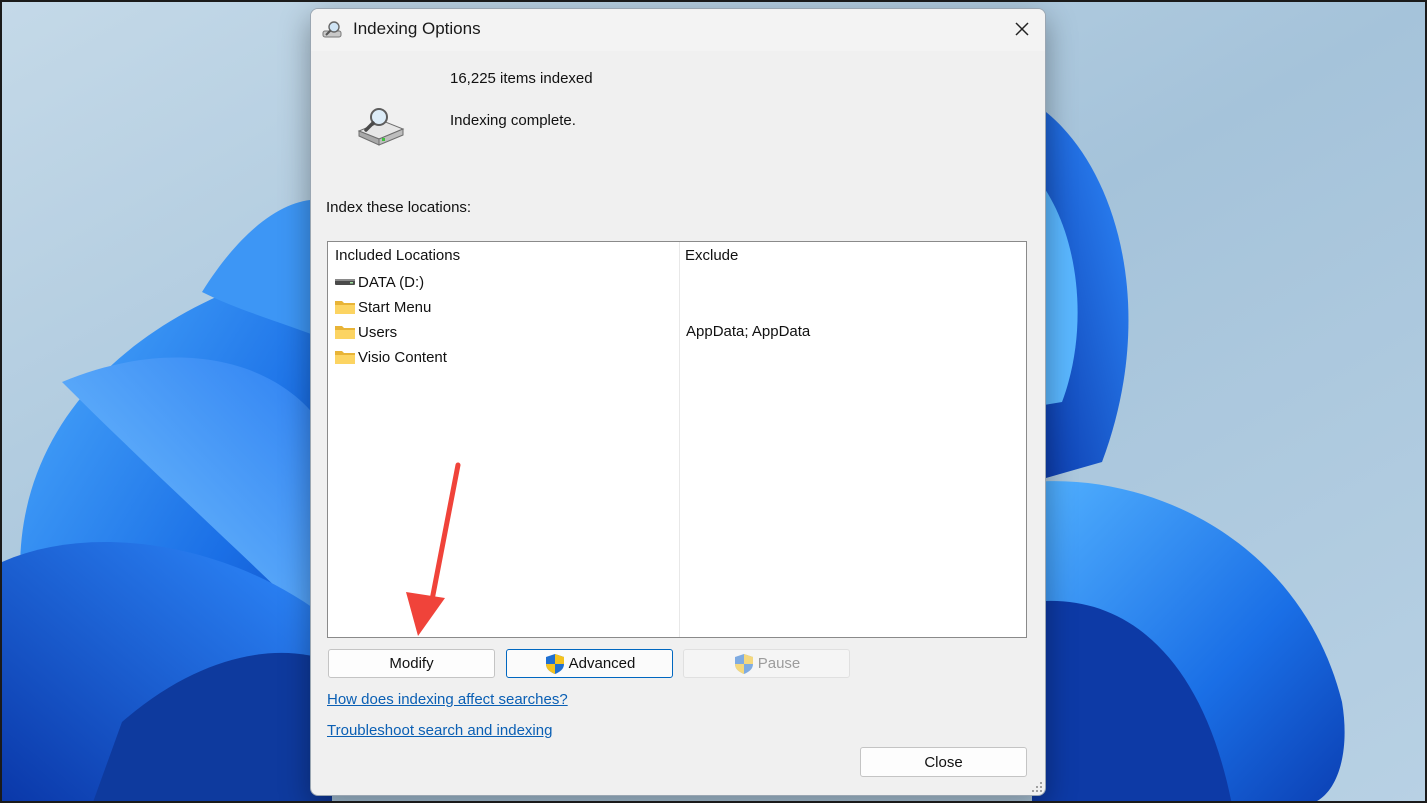 This screenshot has height=803, width=1427. I want to click on close-button: Close, so click(943, 762).